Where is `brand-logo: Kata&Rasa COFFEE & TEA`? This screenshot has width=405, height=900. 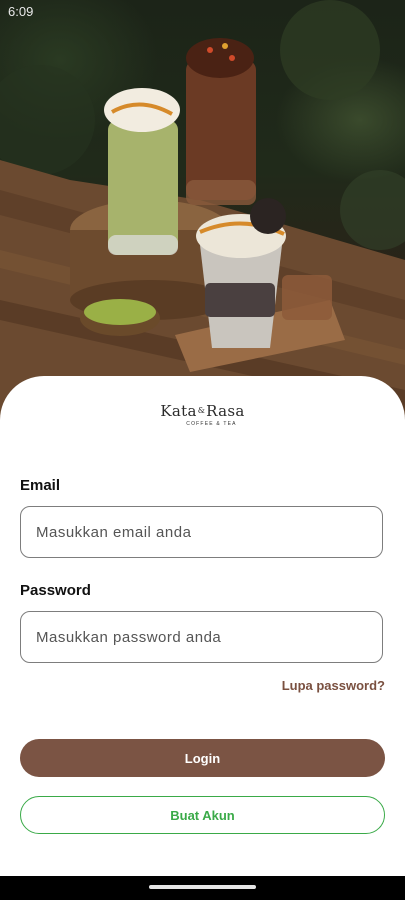 brand-logo: Kata&Rasa COFFEE & TEA is located at coordinates (202, 414).